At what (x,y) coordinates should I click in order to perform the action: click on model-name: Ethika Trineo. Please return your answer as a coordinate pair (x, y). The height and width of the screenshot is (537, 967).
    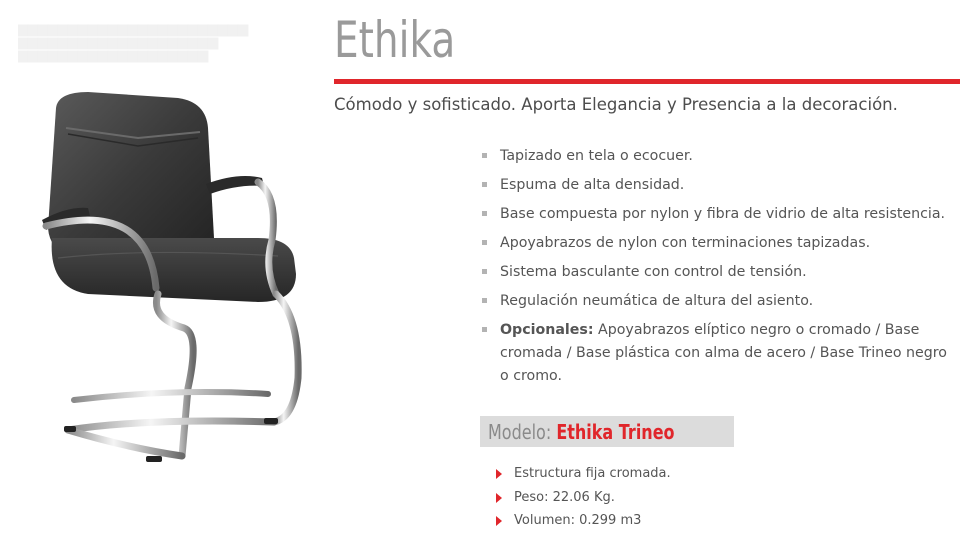
    Looking at the image, I should click on (615, 432).